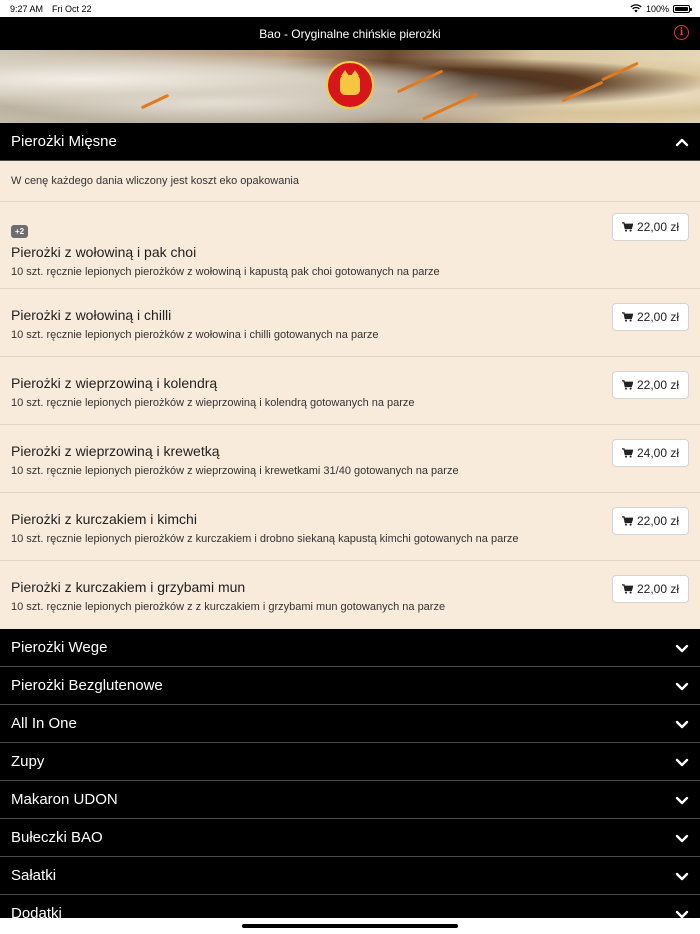 This screenshot has height=934, width=700. Describe the element at coordinates (657, 8) in the screenshot. I see `battery-percent: 100%` at that location.